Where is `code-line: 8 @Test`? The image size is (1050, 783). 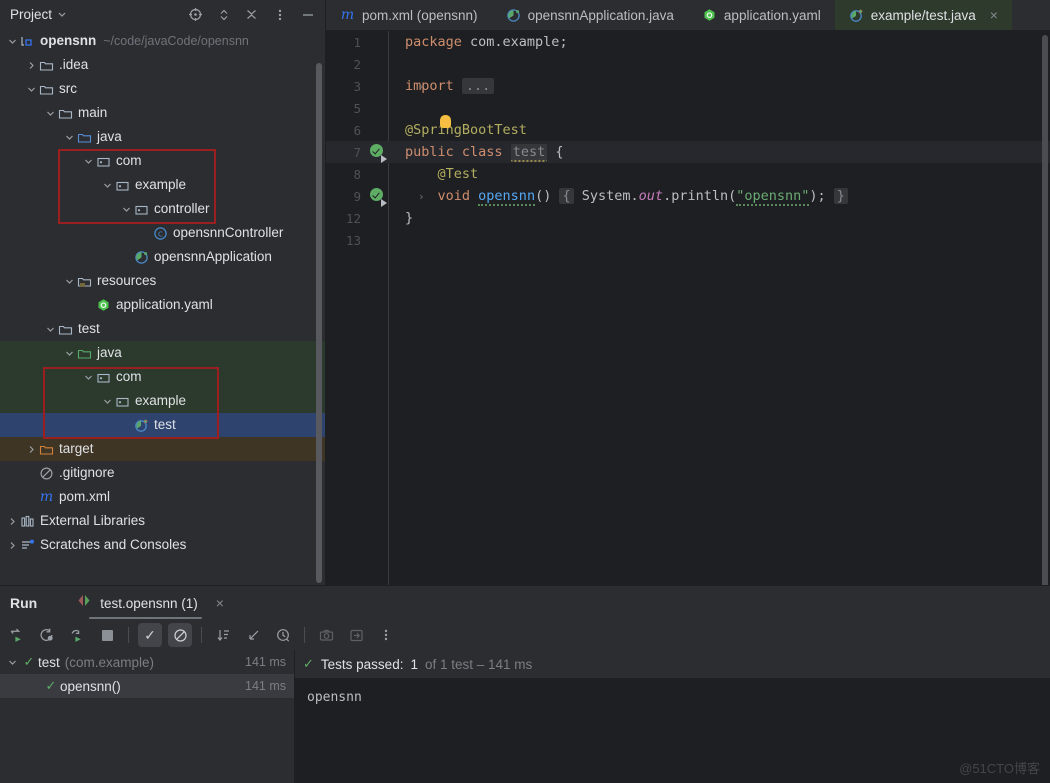
code-line: 8 @Test is located at coordinates (688, 174).